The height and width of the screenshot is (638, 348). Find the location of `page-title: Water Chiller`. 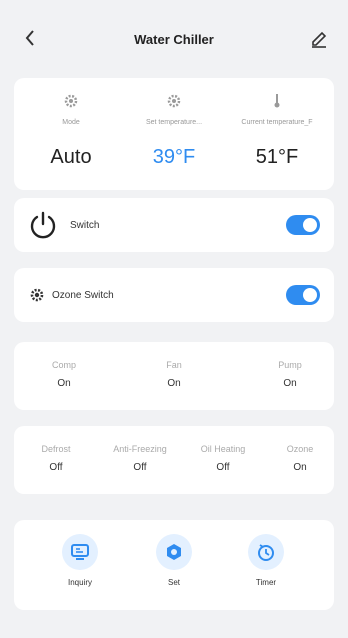

page-title: Water Chiller is located at coordinates (174, 39).